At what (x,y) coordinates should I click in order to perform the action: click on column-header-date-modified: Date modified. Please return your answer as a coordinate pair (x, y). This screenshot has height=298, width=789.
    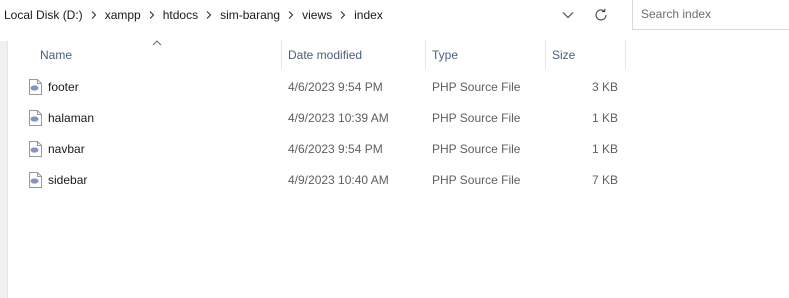
    Looking at the image, I should click on (325, 54).